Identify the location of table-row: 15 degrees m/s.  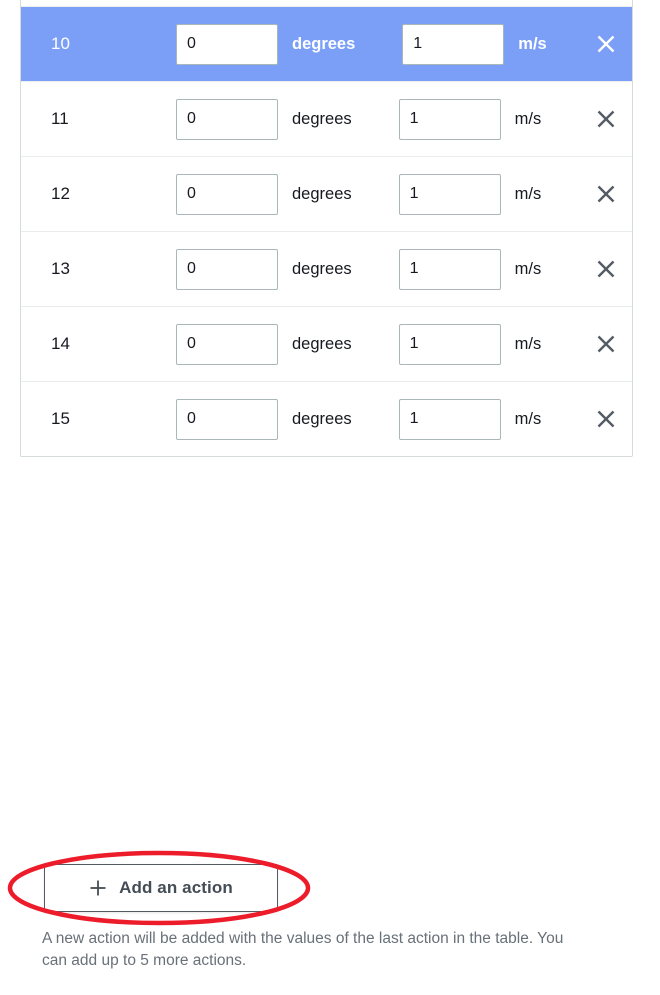
(326, 418).